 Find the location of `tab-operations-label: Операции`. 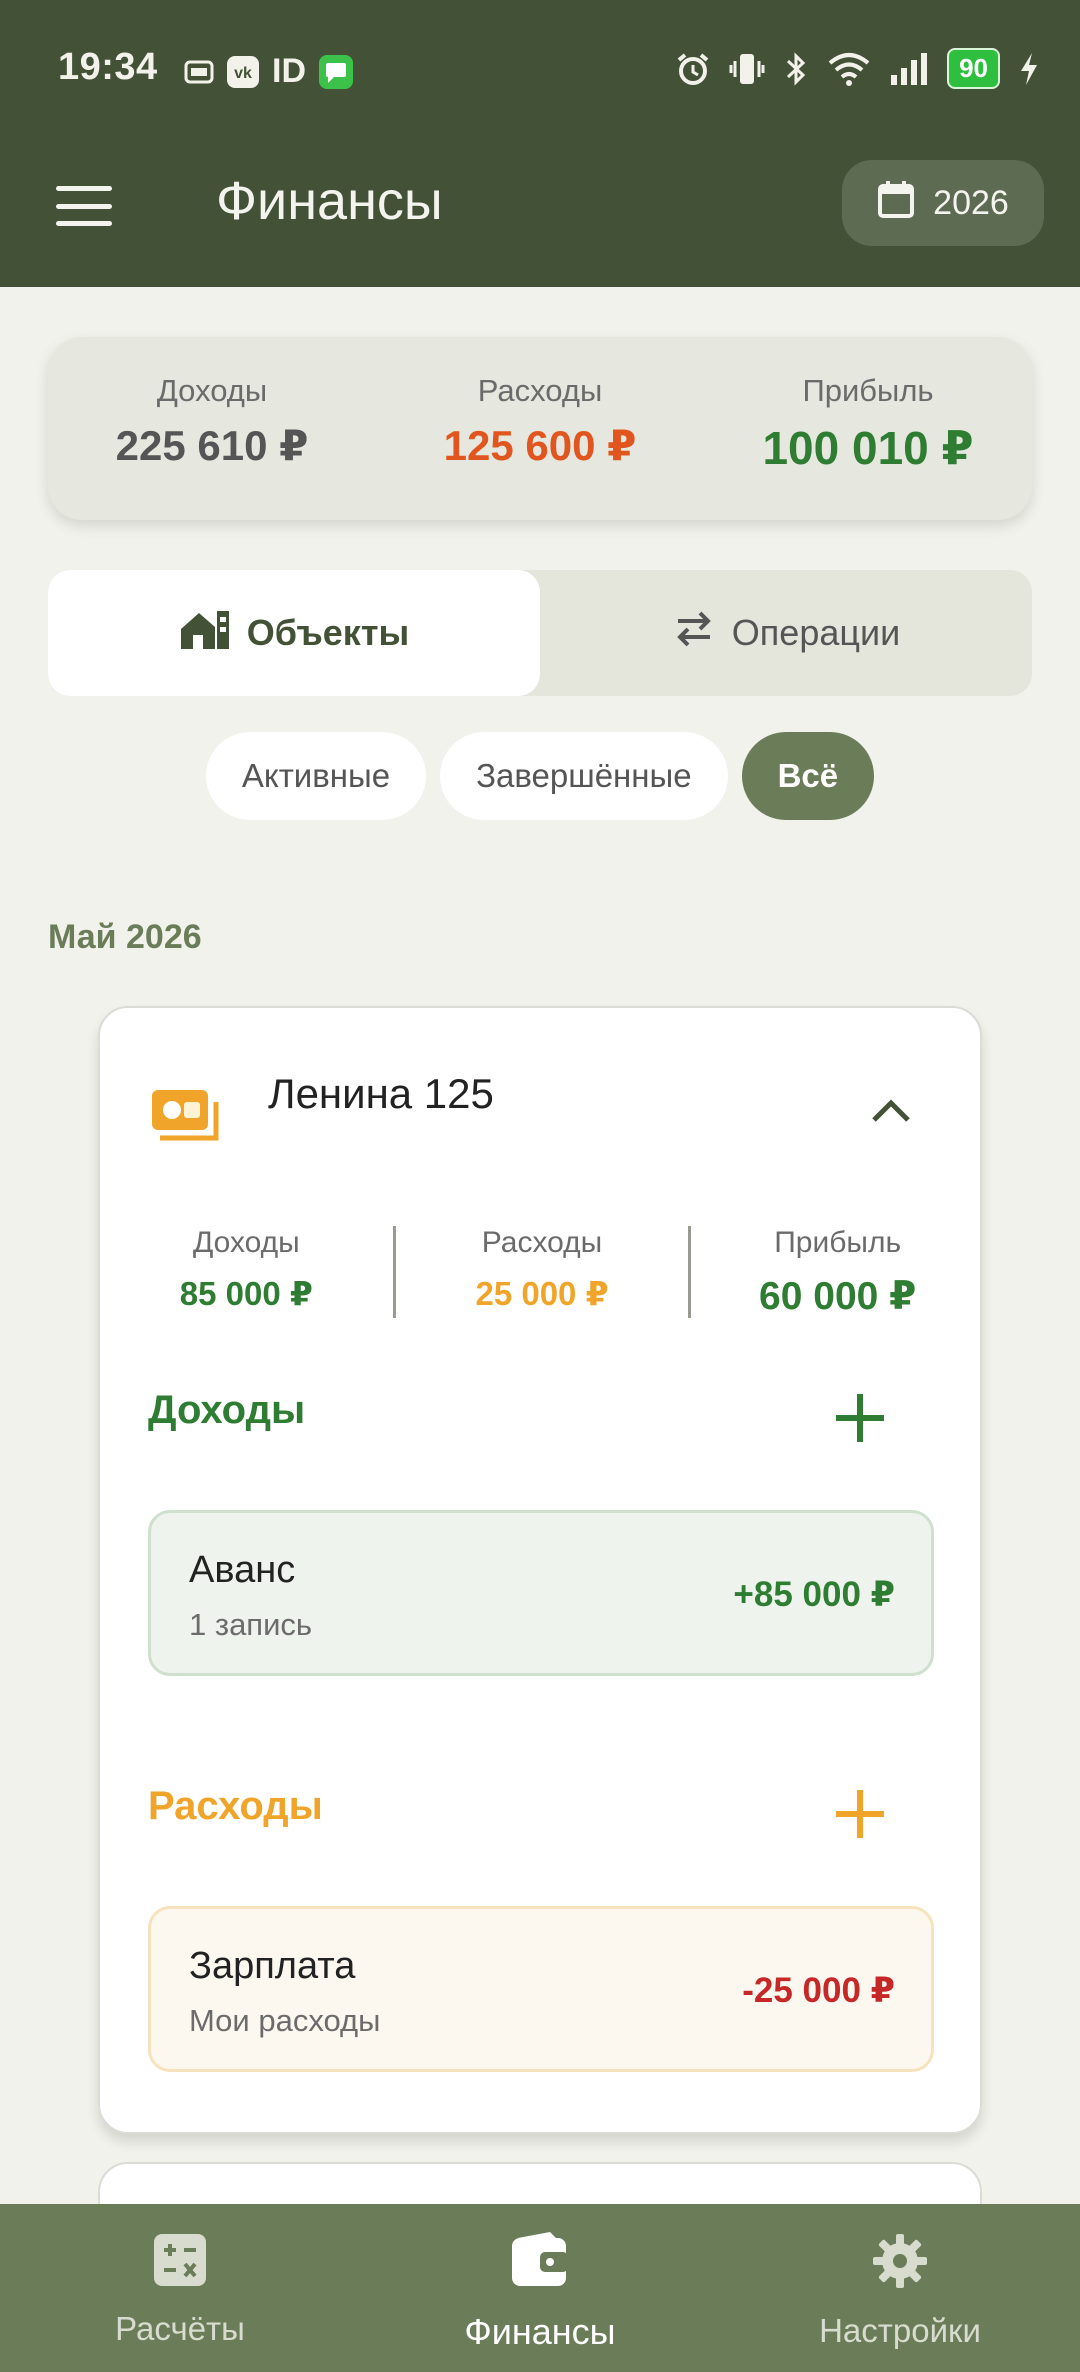

tab-operations-label: Операции is located at coordinates (816, 632).